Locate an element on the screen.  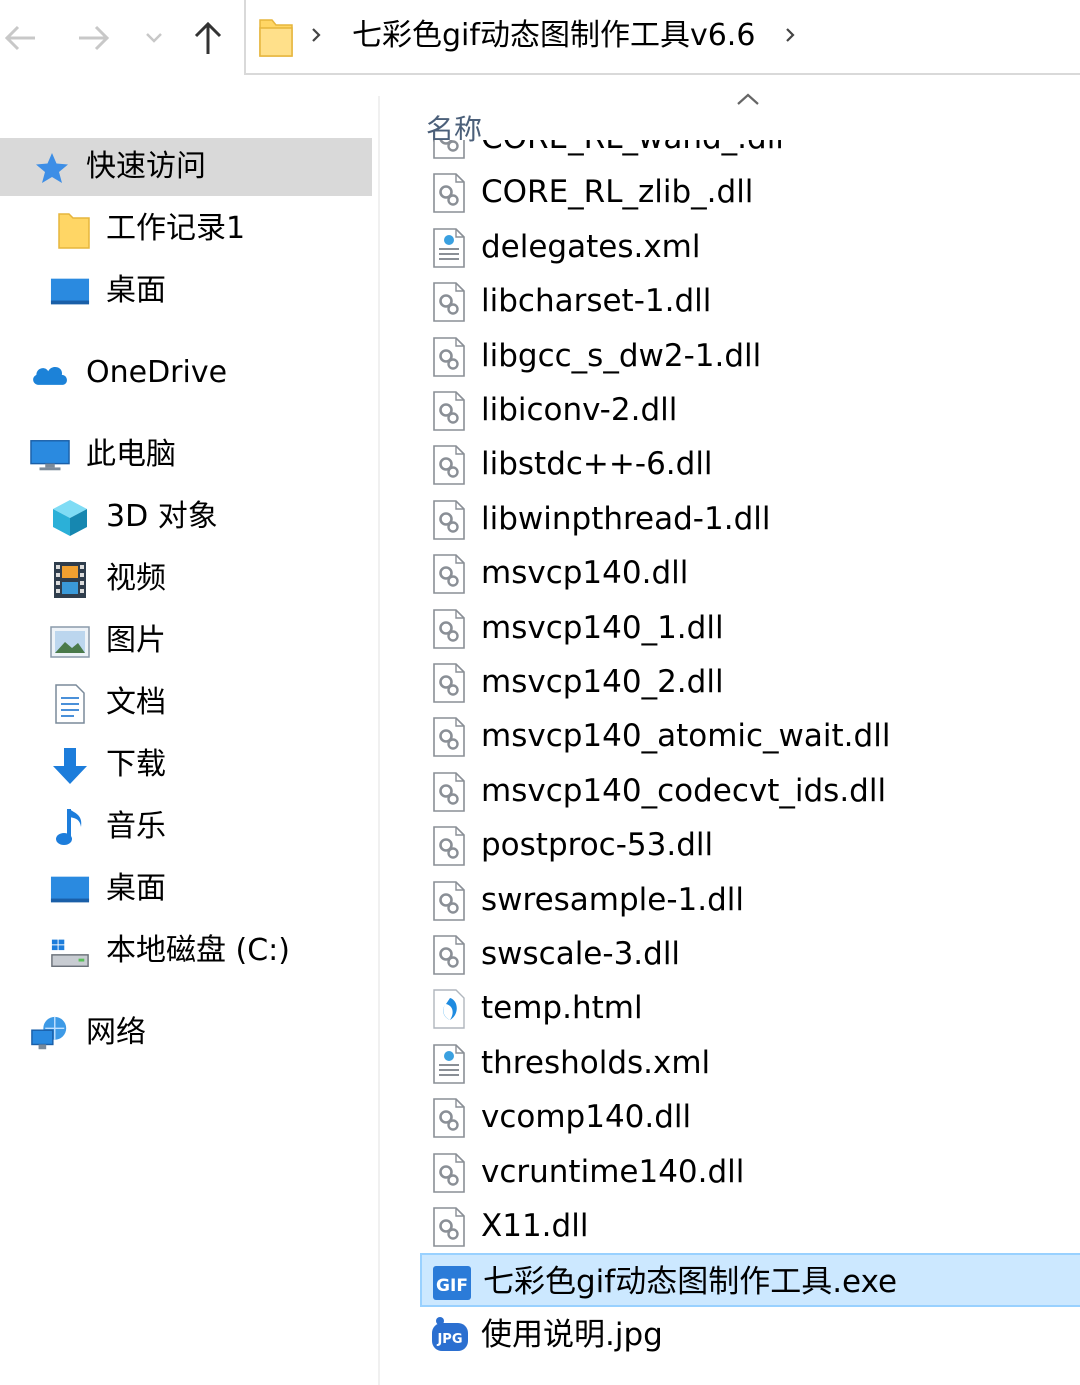
desktop-icon is located at coordinates (70, 890).